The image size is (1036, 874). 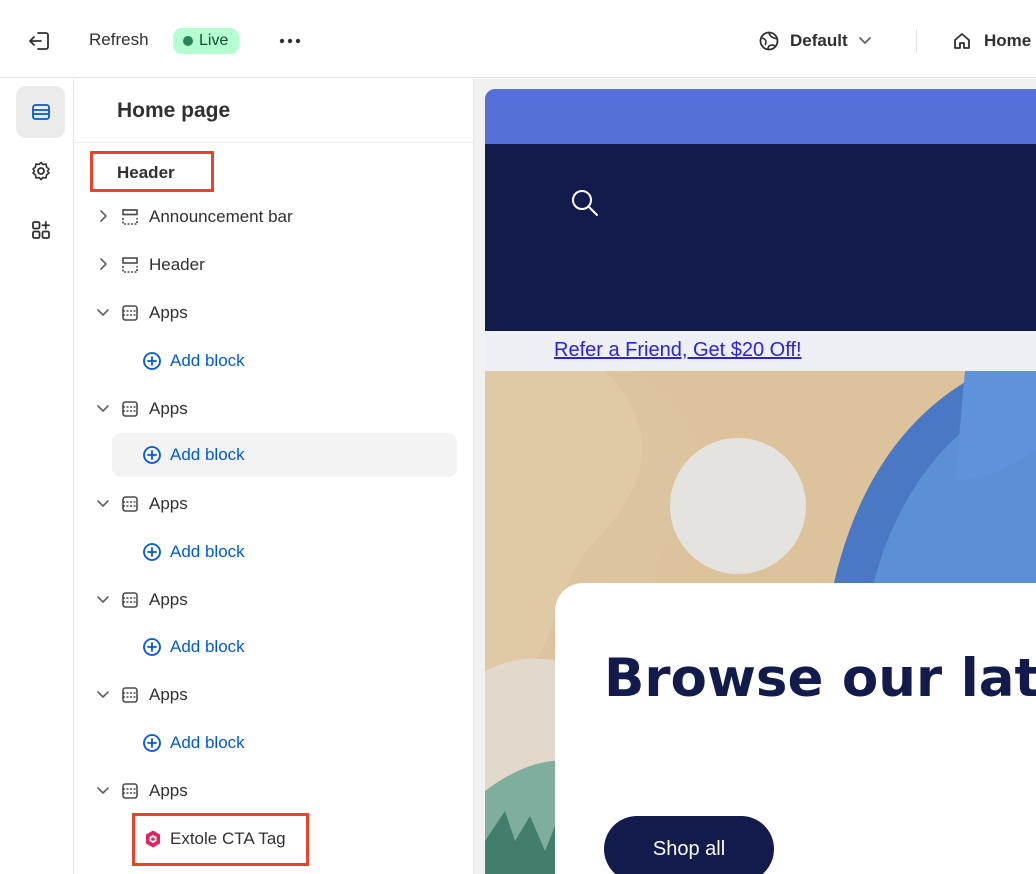 What do you see at coordinates (273, 142) in the screenshot?
I see `sidebar-divider` at bounding box center [273, 142].